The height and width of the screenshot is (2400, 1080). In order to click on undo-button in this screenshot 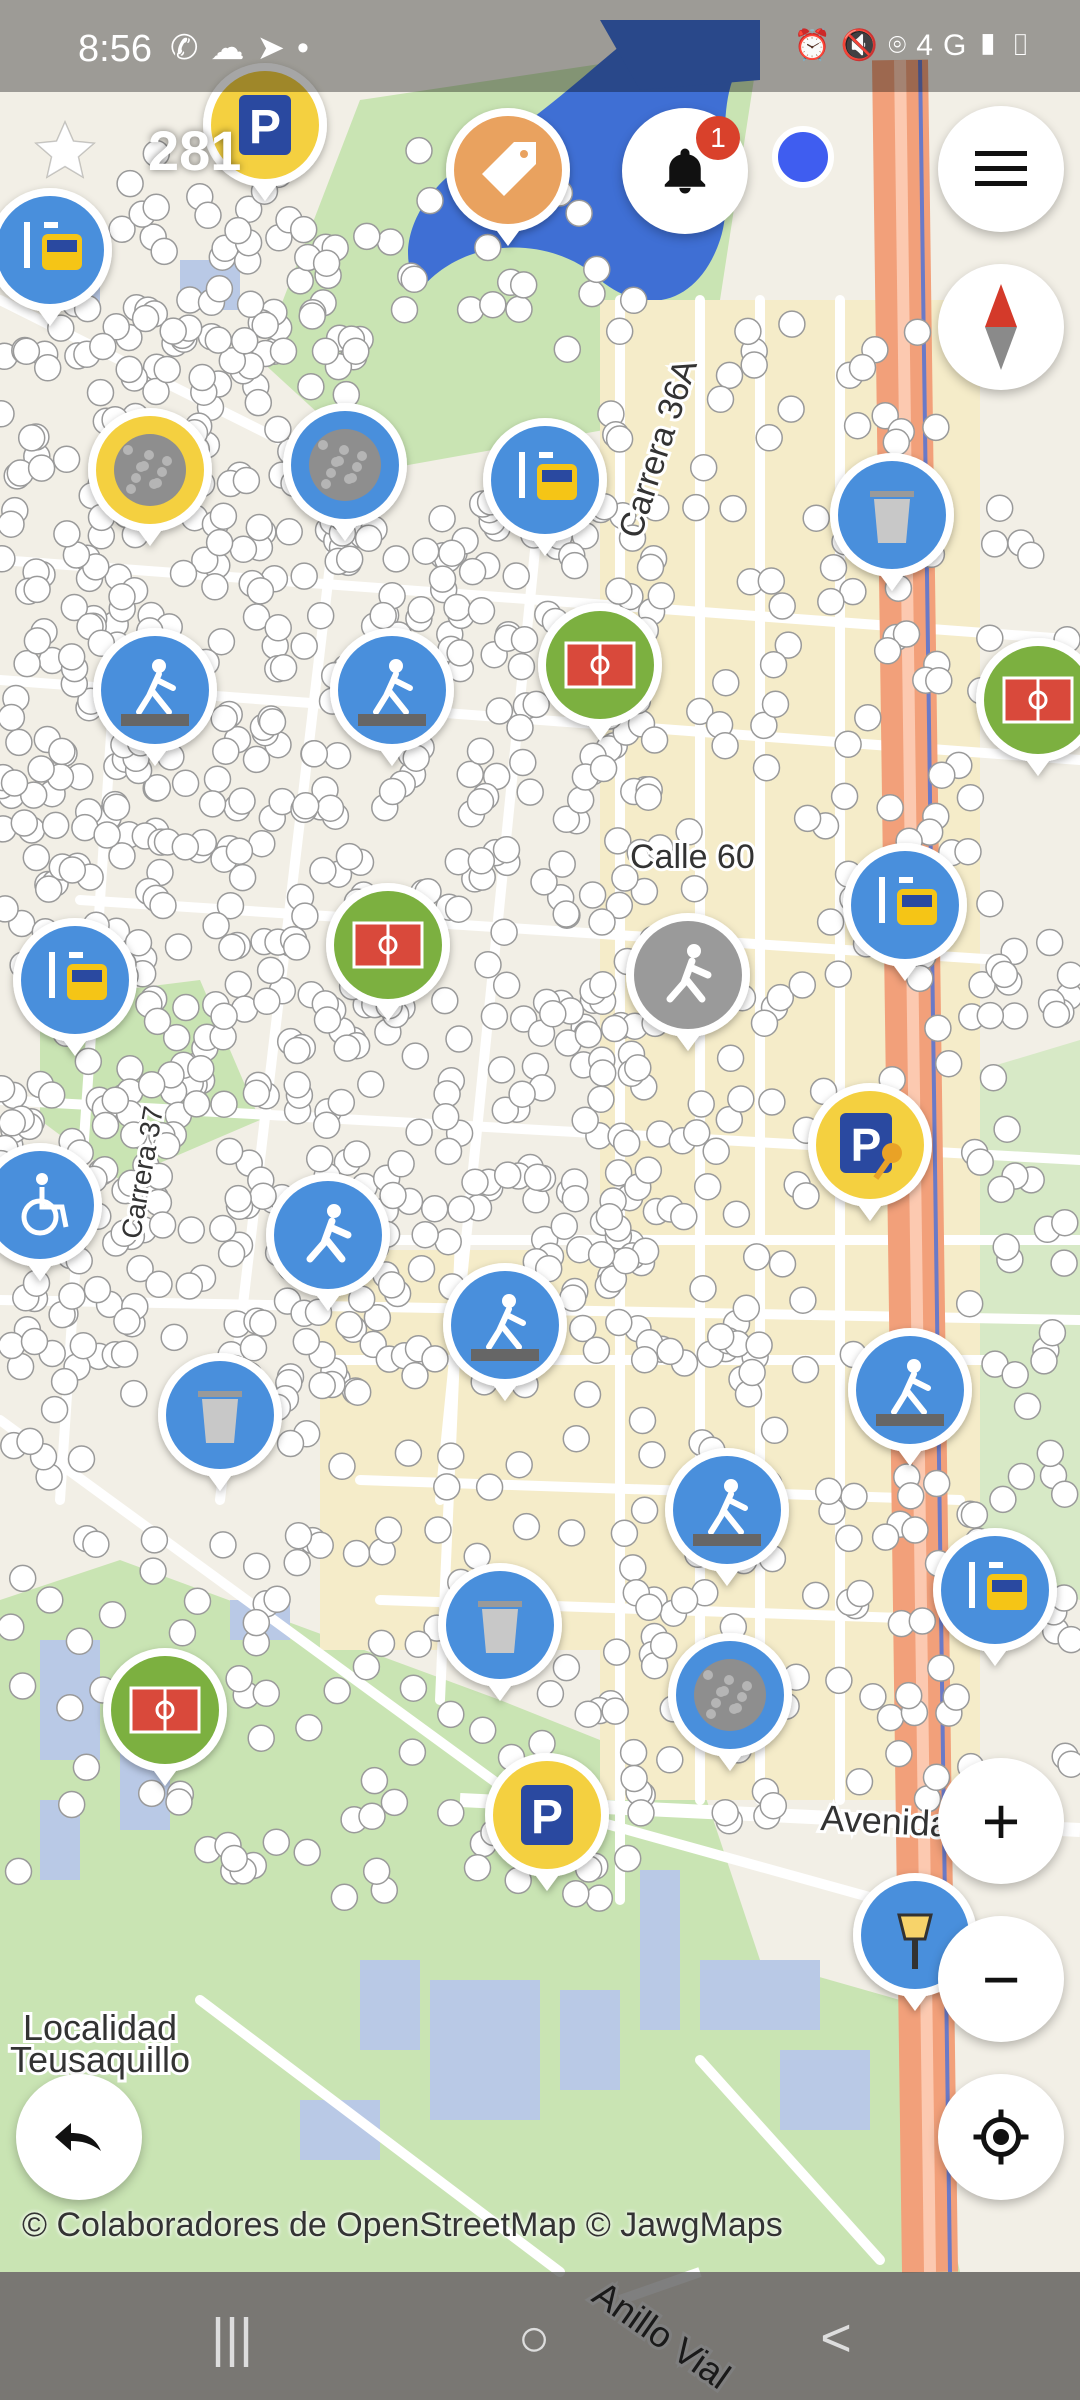, I will do `click(79, 2137)`.